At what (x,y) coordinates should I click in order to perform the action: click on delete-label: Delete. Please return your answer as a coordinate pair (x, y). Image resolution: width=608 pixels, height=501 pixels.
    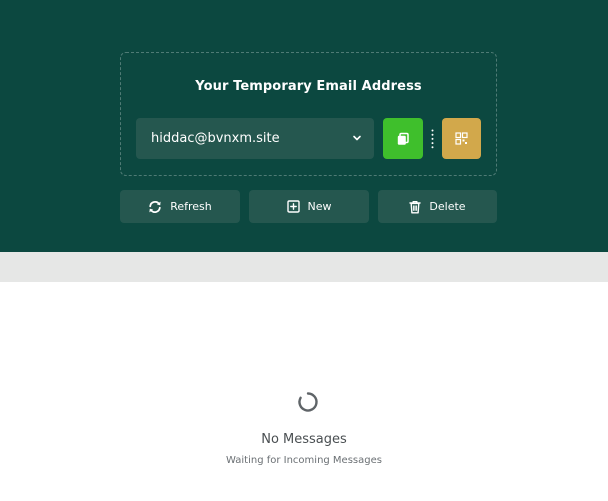
    Looking at the image, I should click on (447, 206).